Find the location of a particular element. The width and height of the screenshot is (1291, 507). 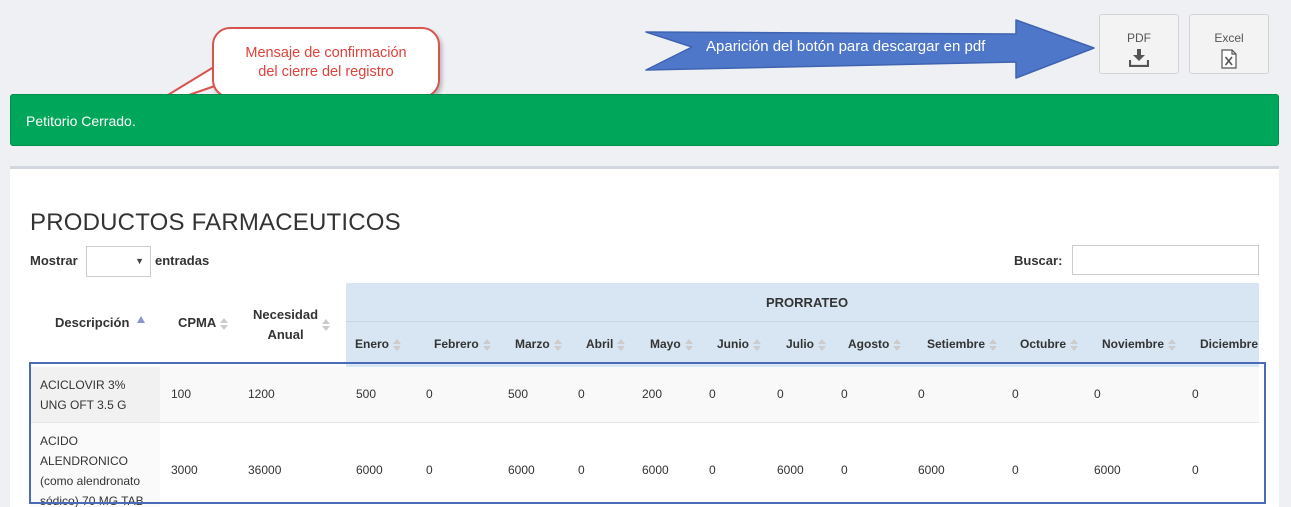

page-length-select: ▼ is located at coordinates (118, 261).